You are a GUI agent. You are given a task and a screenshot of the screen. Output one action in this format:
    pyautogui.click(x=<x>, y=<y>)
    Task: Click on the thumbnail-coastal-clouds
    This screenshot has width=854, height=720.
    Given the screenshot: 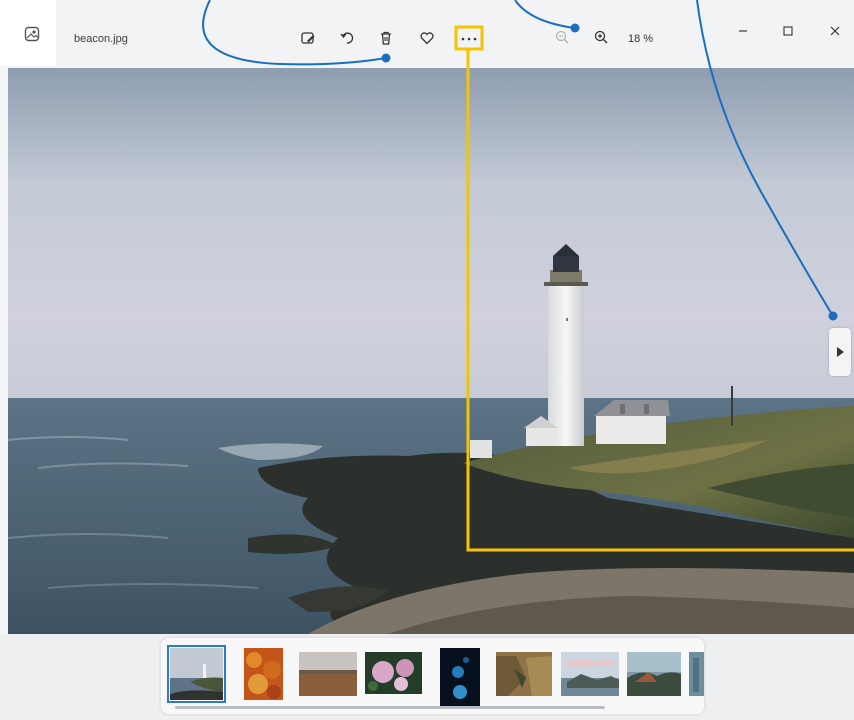 What is the action you would take?
    pyautogui.click(x=590, y=674)
    